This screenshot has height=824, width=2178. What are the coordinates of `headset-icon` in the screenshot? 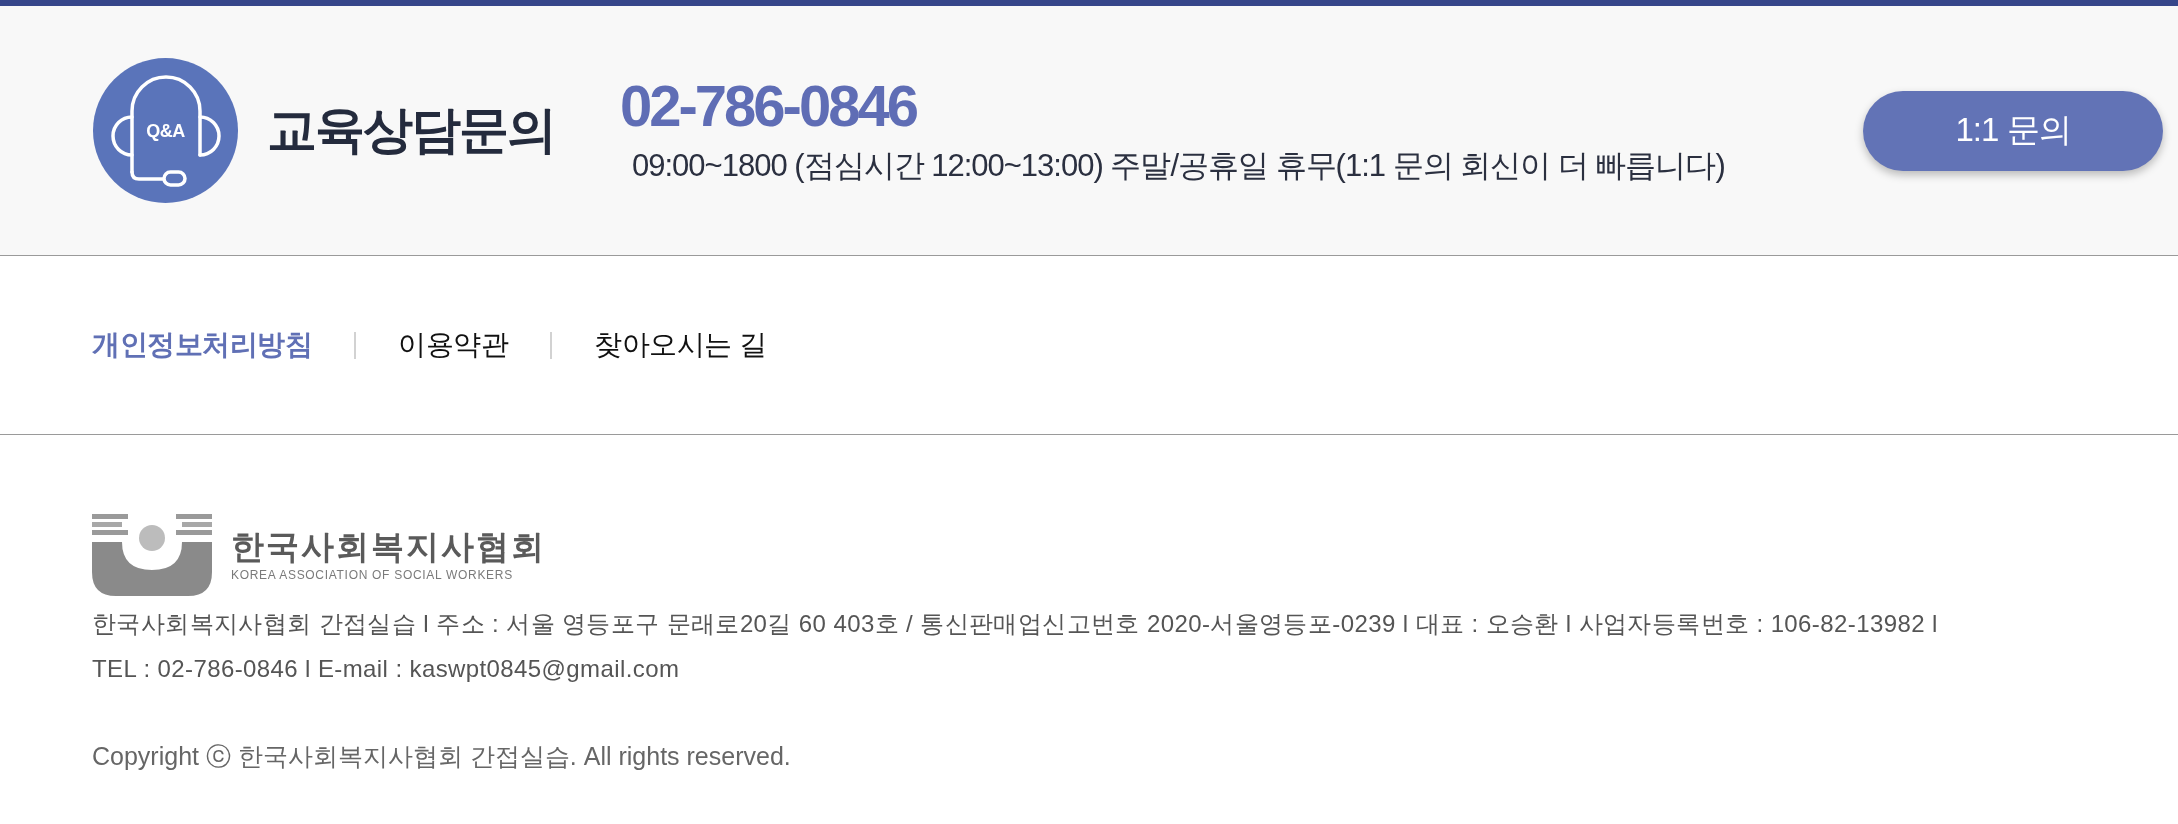 It's located at (165, 130).